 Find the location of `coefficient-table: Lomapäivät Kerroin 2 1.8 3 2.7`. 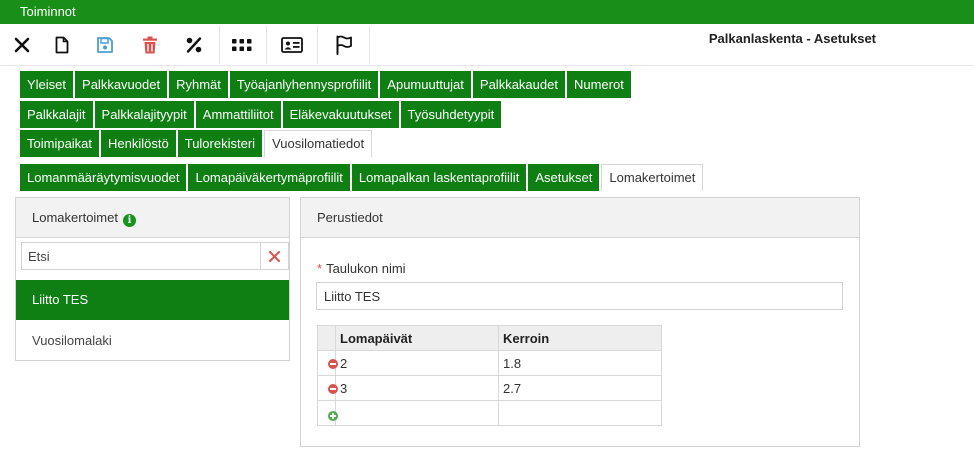

coefficient-table: Lomapäivät Kerroin 2 1.8 3 2.7 is located at coordinates (489, 375).